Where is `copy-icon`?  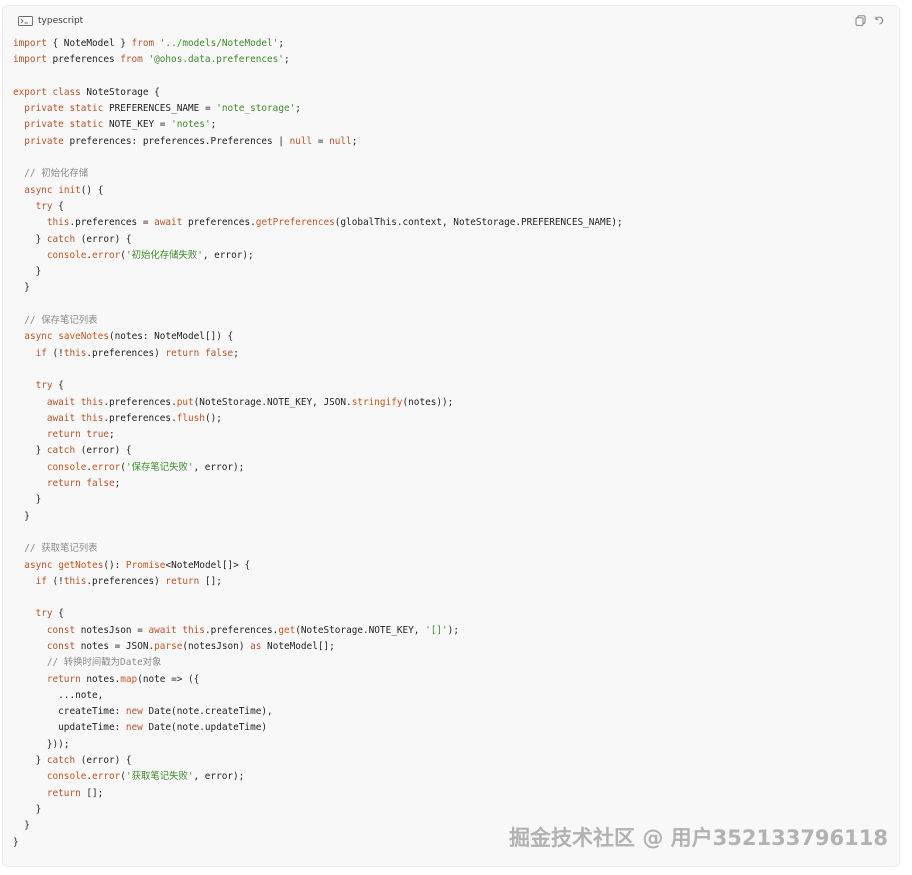
copy-icon is located at coordinates (860, 20).